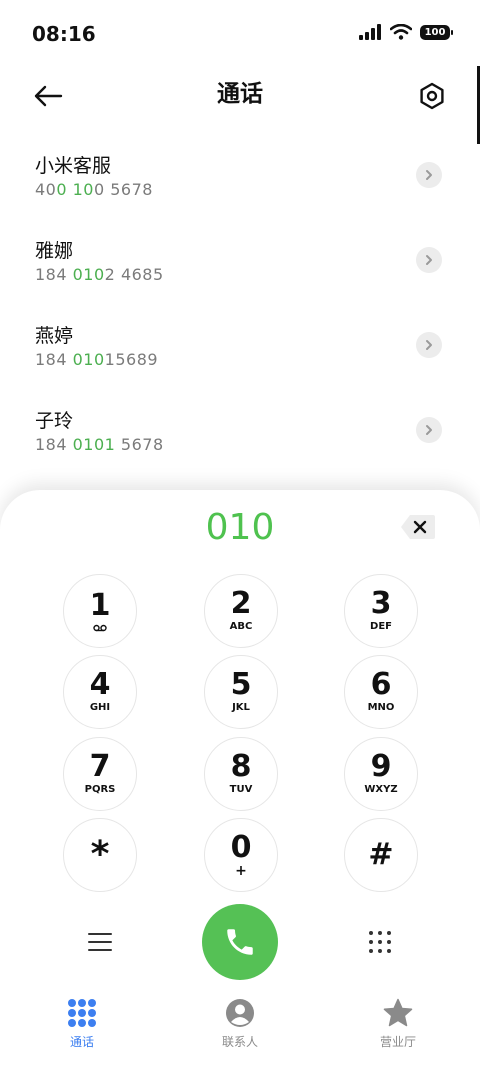  I want to click on key-0: 0 +, so click(241, 855).